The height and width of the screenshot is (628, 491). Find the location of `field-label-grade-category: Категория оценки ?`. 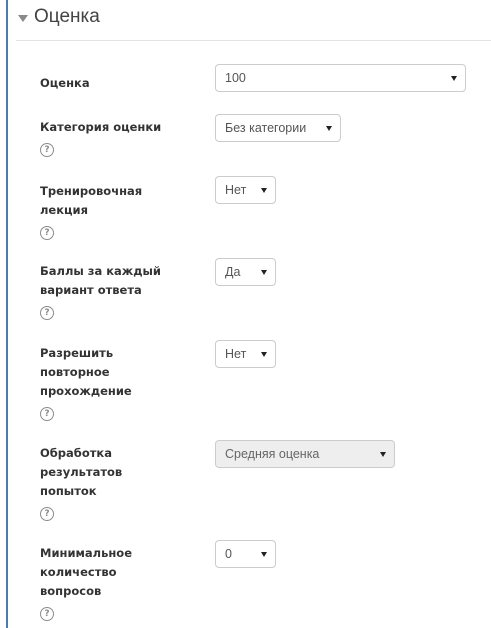

field-label-grade-category: Категория оценки ? is located at coordinates (101, 138).